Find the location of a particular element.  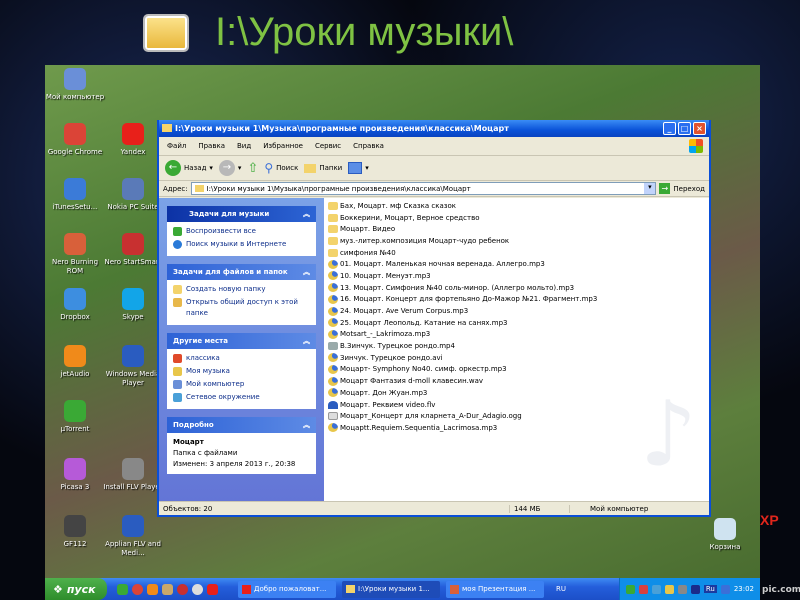

desktop-icon: Install FLV Player is located at coordinates (133, 475).